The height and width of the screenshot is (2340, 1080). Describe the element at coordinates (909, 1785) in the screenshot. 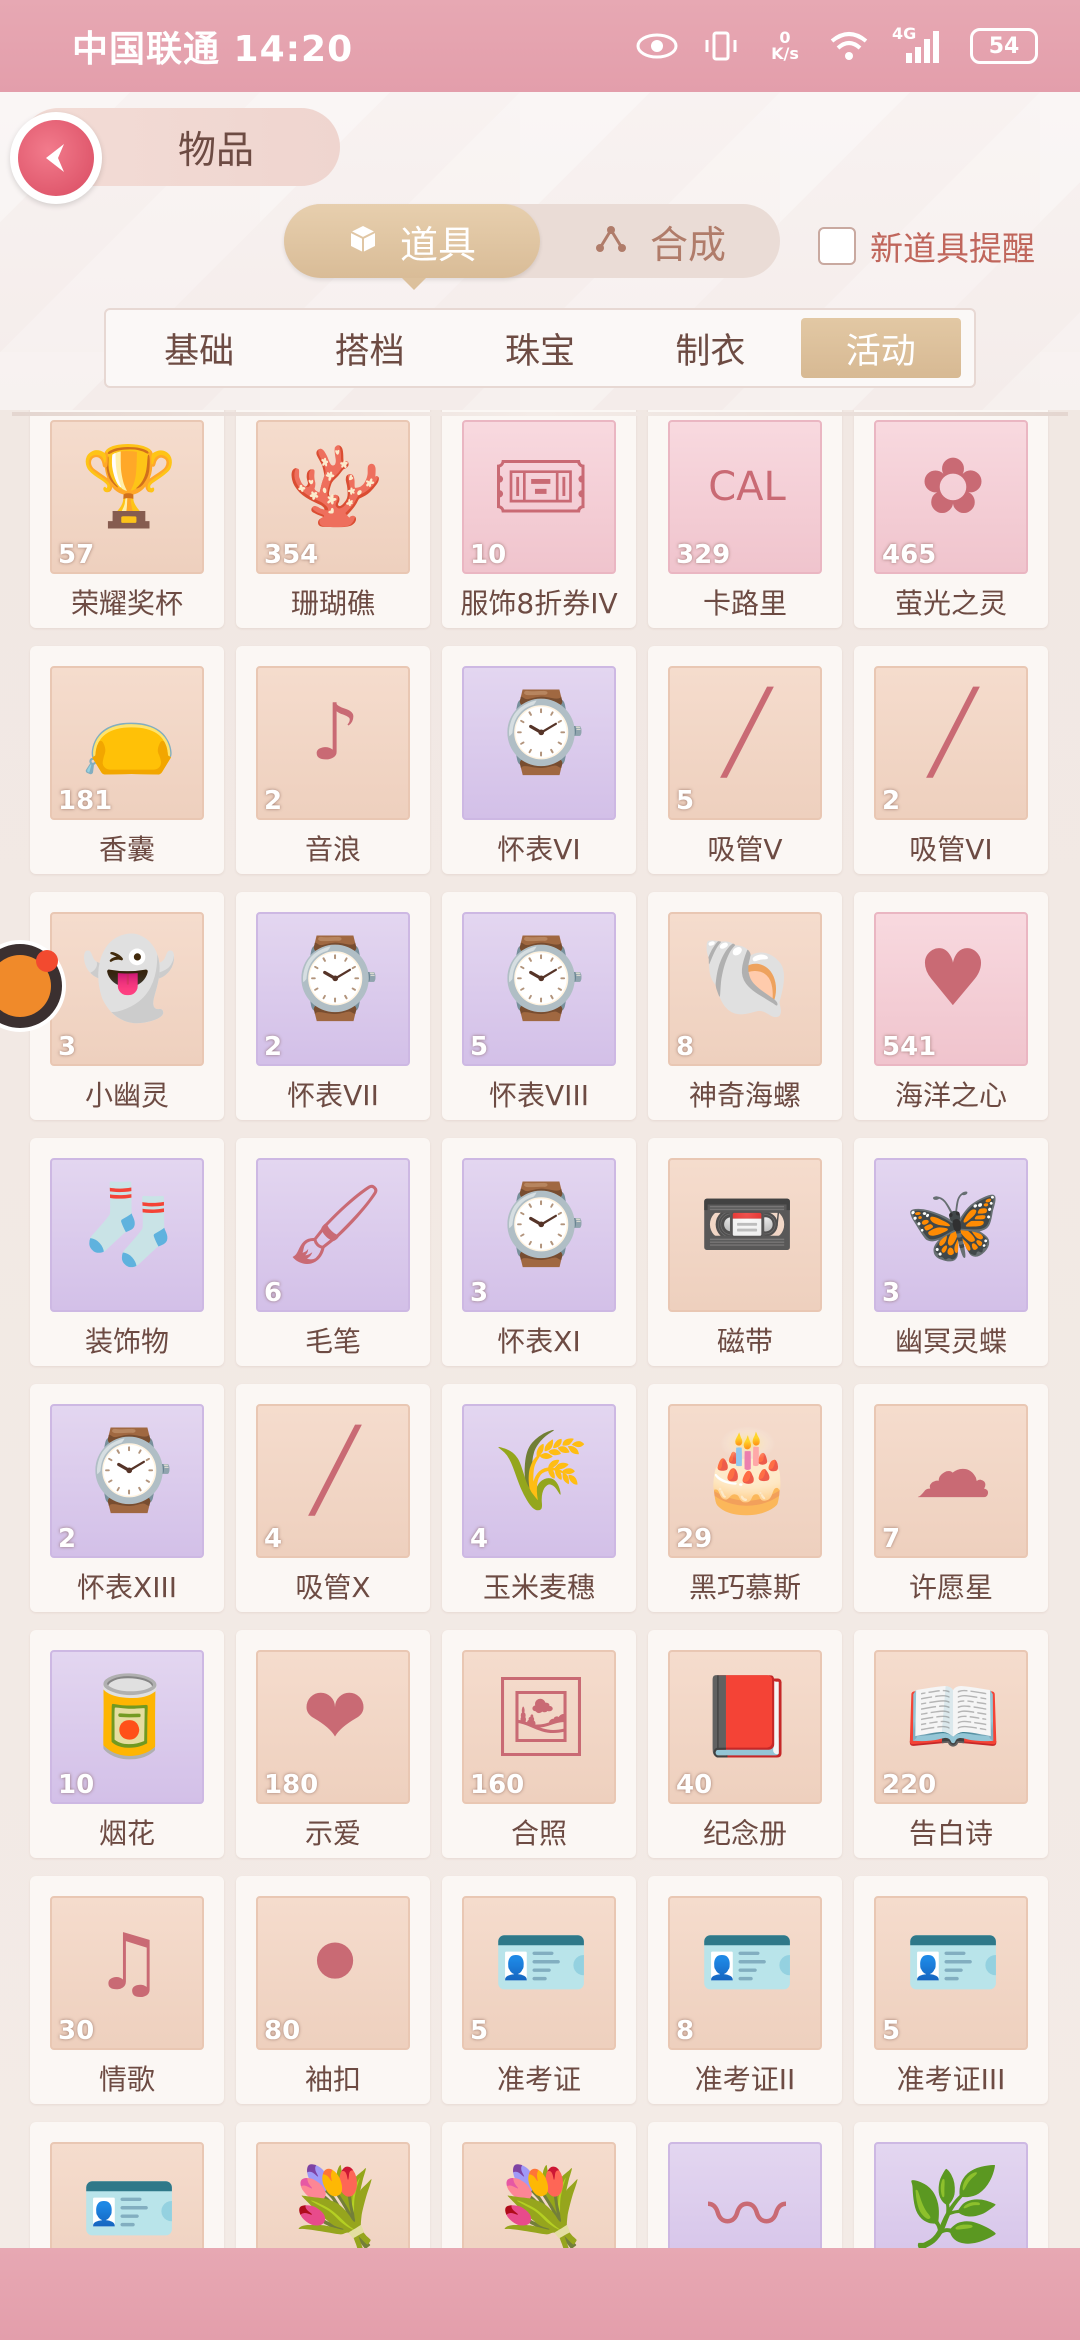

I see `item-count: 220` at that location.